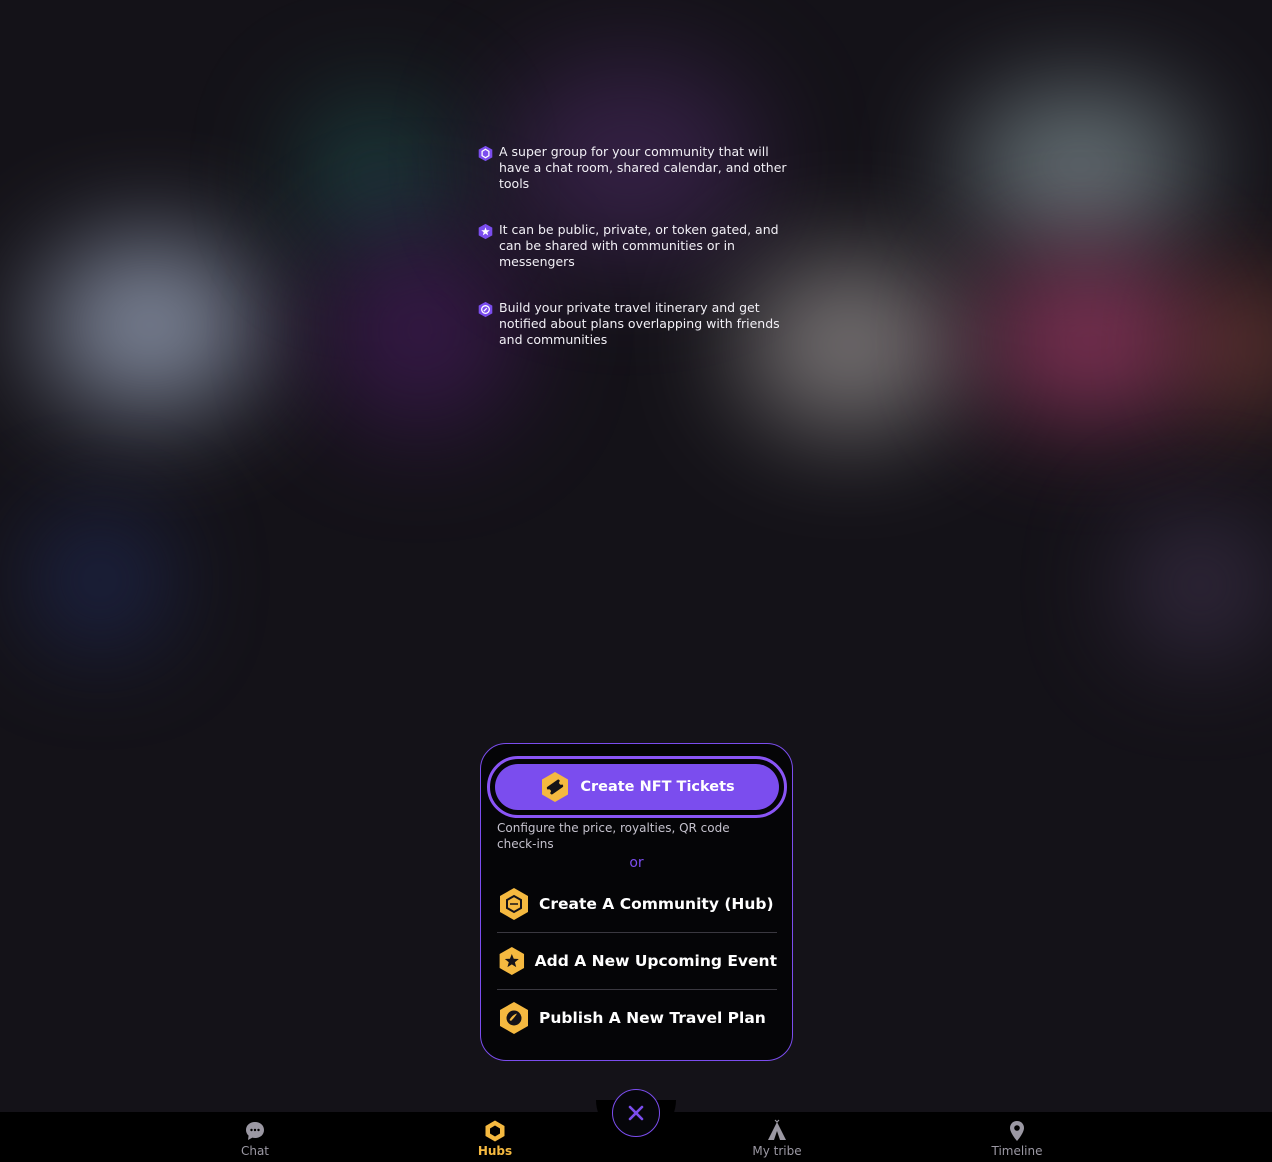 This screenshot has height=1162, width=1272. I want to click on add-event-option: Add A New Upcoming Event, so click(637, 960).